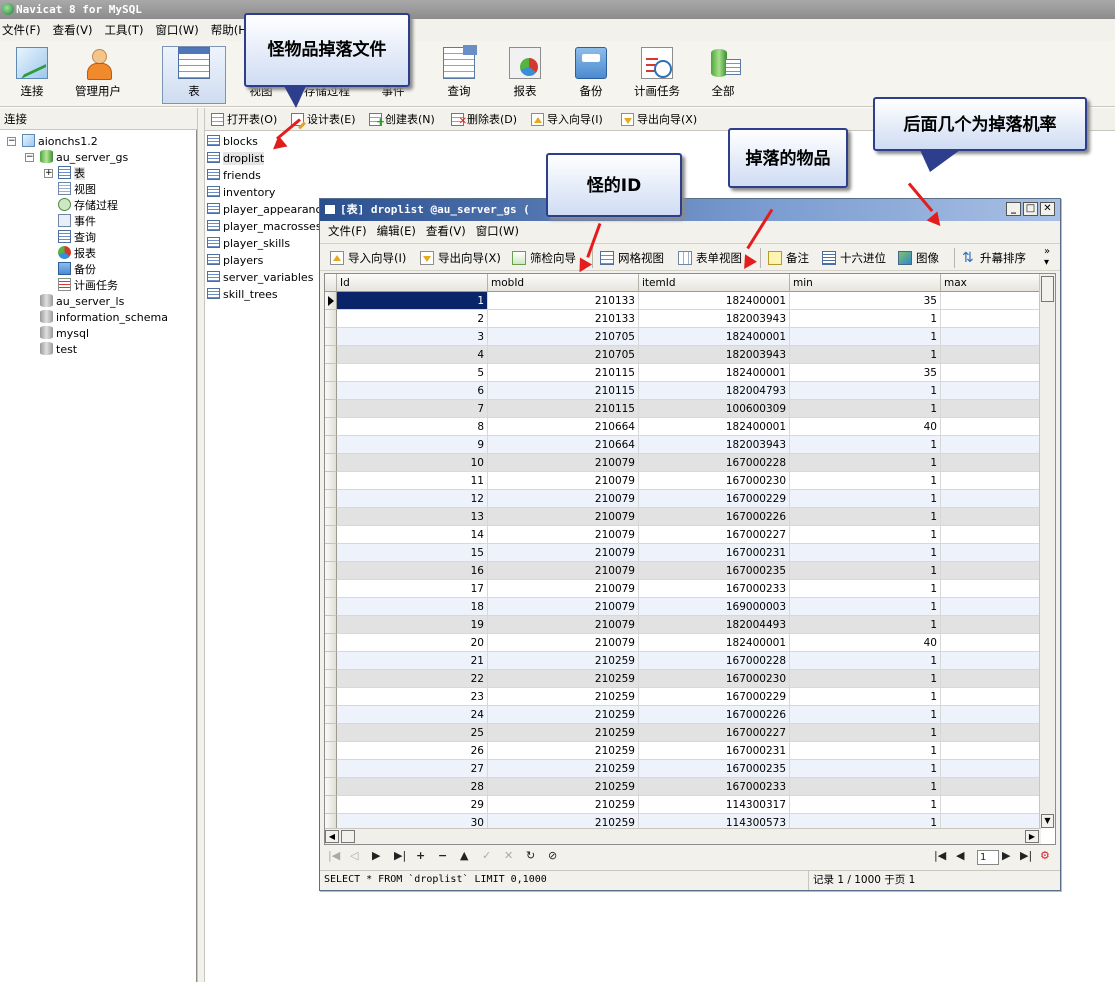  I want to click on open-table-button: 打开表(O), so click(243, 119).